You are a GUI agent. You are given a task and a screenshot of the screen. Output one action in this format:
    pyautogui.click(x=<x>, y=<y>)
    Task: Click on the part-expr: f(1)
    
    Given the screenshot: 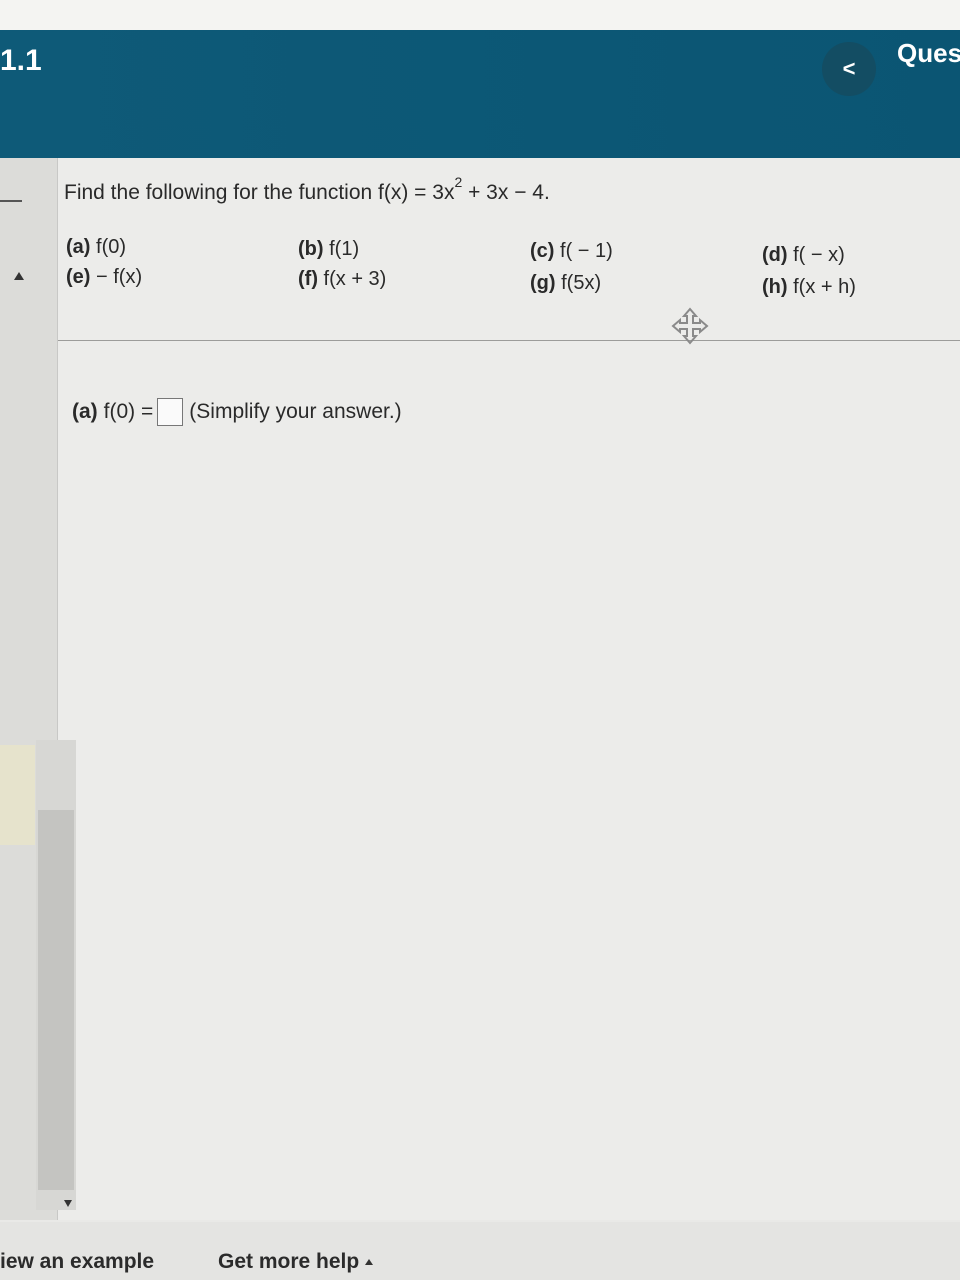 What is the action you would take?
    pyautogui.click(x=344, y=249)
    